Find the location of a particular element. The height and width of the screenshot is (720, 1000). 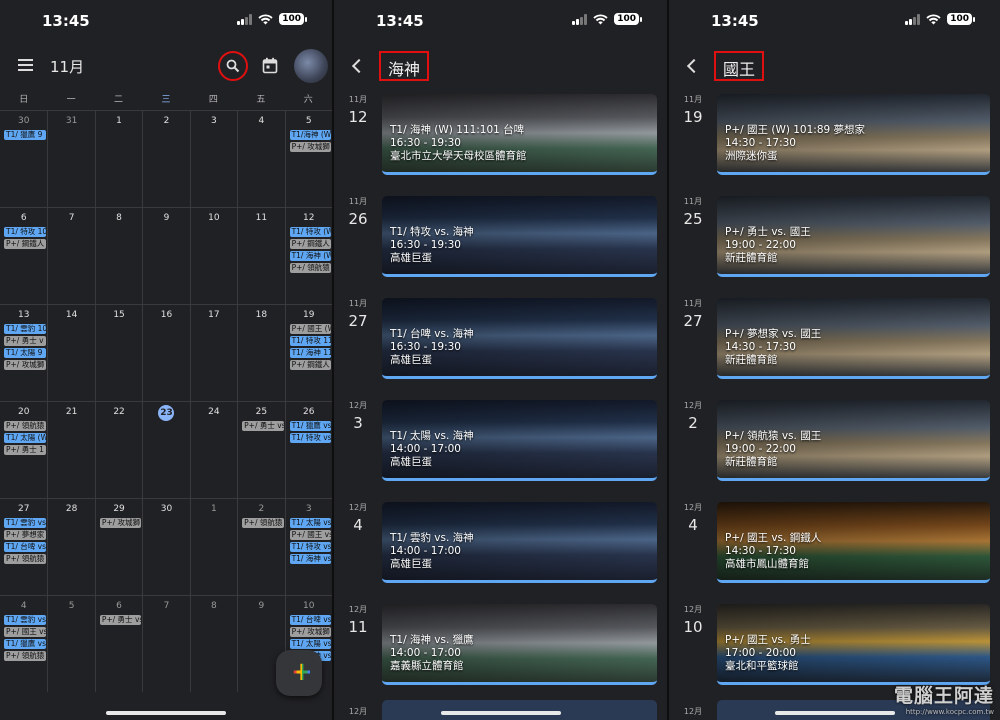

result-item: 11月 25 P+/ 勇士 vs. 國王 19:00 - 22:00 新莊體育館 is located at coordinates (834, 242).